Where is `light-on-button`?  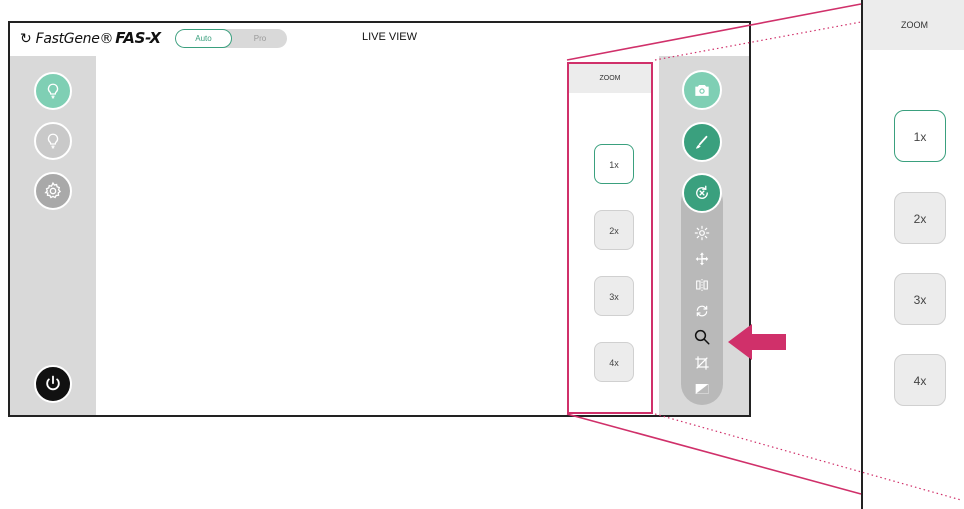
light-on-button is located at coordinates (53, 91).